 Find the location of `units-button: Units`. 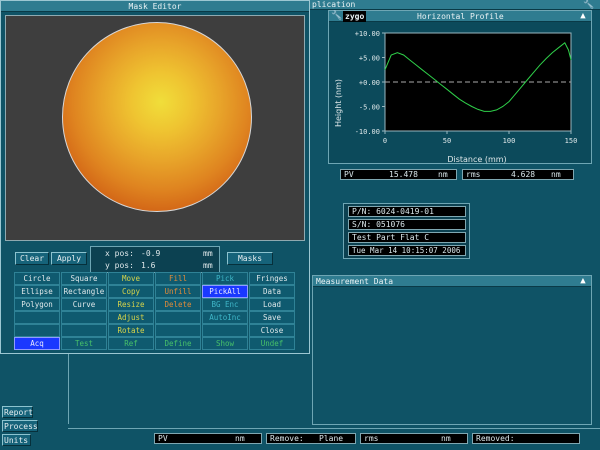

units-button: Units is located at coordinates (16, 440).